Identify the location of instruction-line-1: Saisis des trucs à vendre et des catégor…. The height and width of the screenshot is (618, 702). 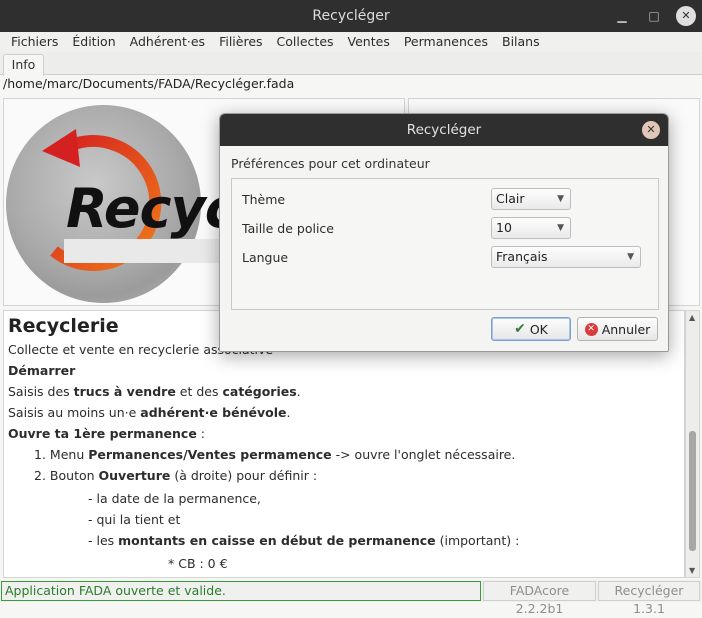
(154, 391).